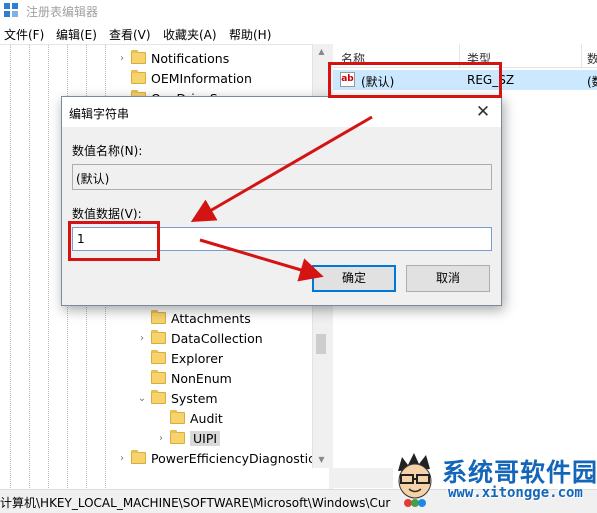 The width and height of the screenshot is (597, 513). Describe the element at coordinates (298, 34) in the screenshot. I see `menu-bar: 文件(F) 编辑(E) 查看(V) 收藏夹(A) 帮助(H)` at that location.